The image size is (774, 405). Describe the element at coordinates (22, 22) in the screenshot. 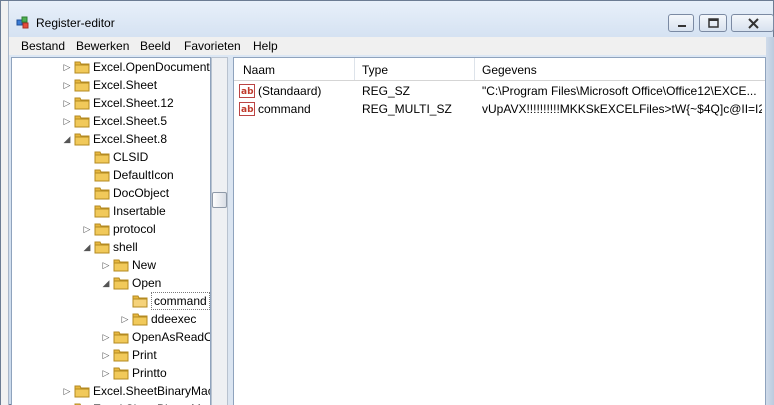

I see `registry-app-icon` at that location.